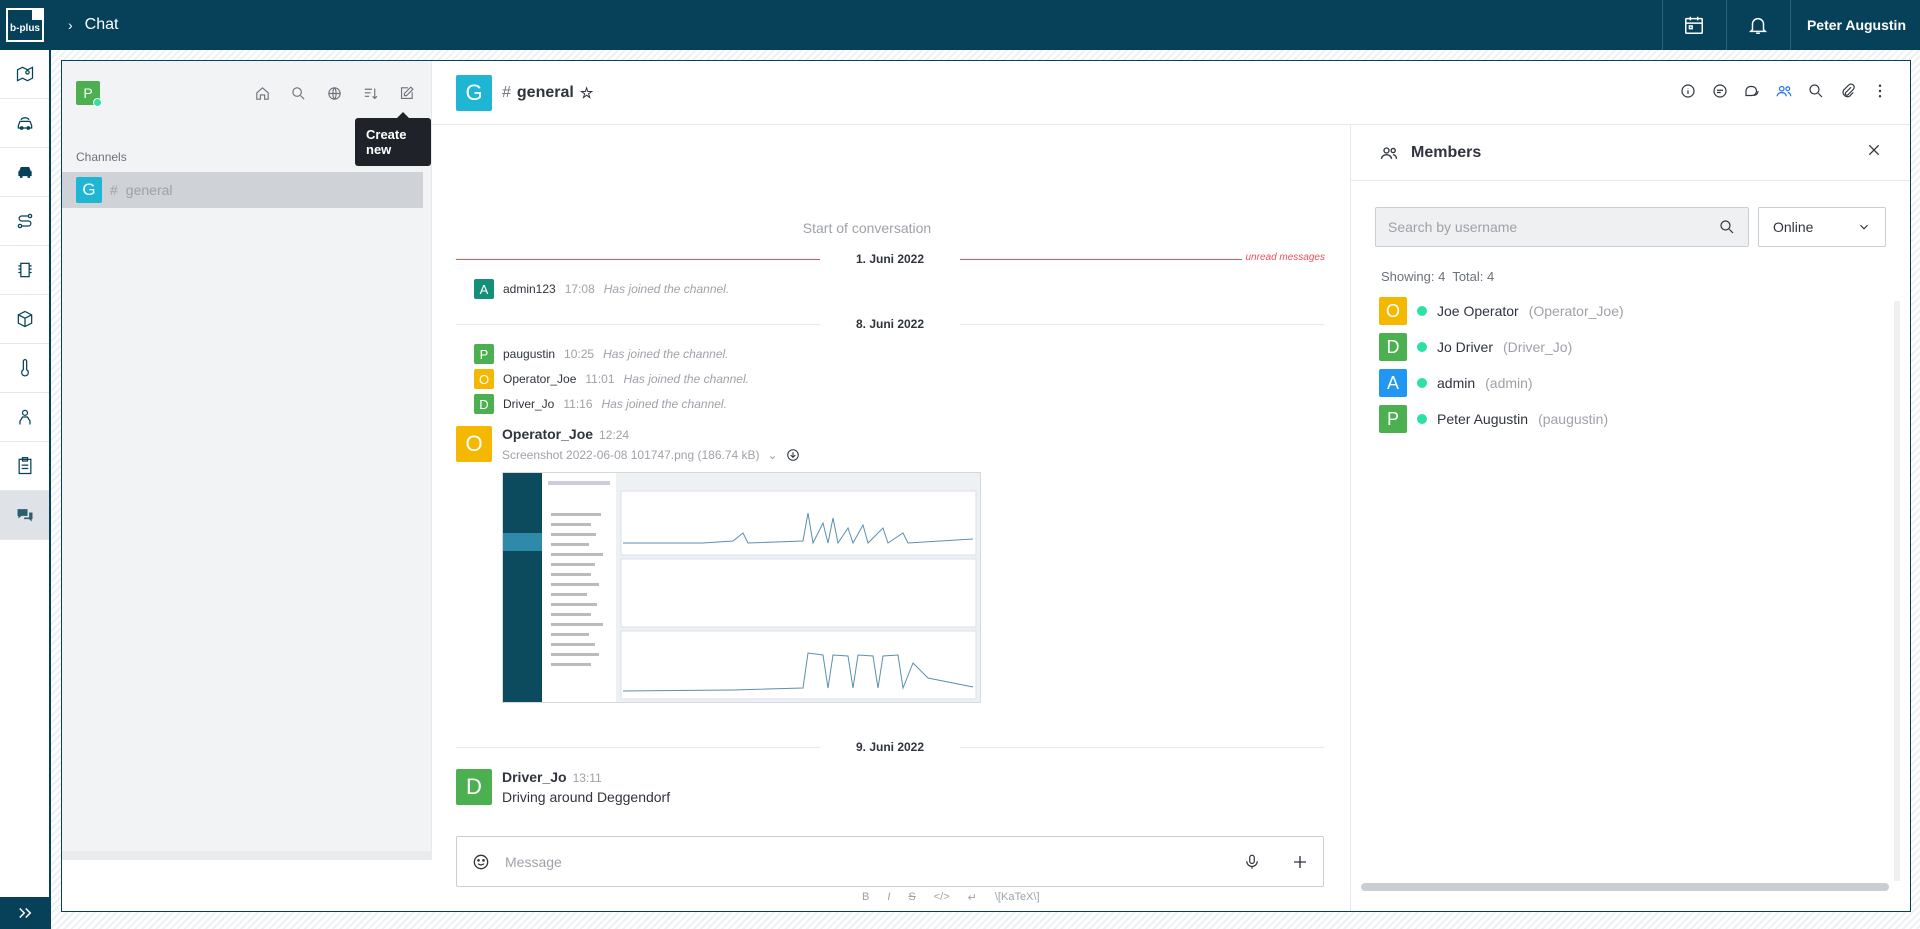  Describe the element at coordinates (481, 862) in the screenshot. I see `emoji-icon` at that location.